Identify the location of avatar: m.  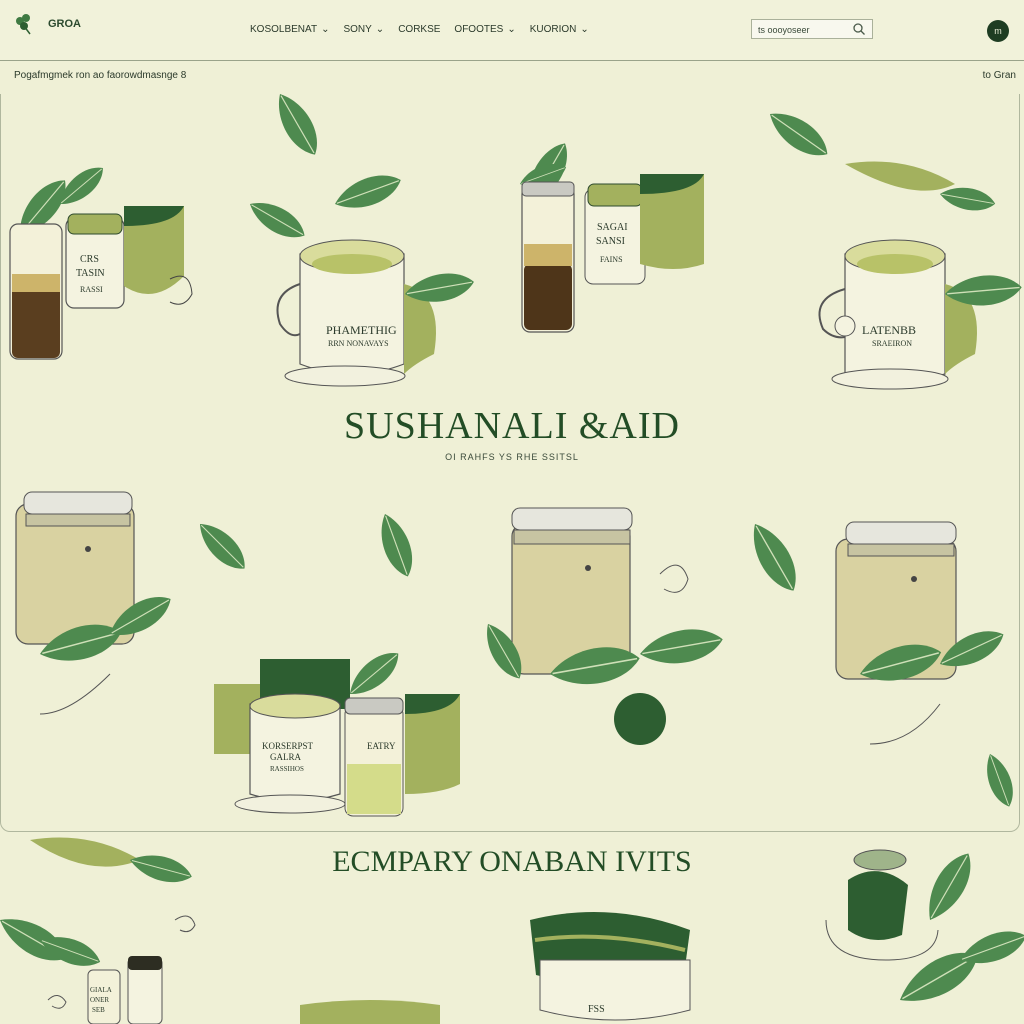
(998, 31).